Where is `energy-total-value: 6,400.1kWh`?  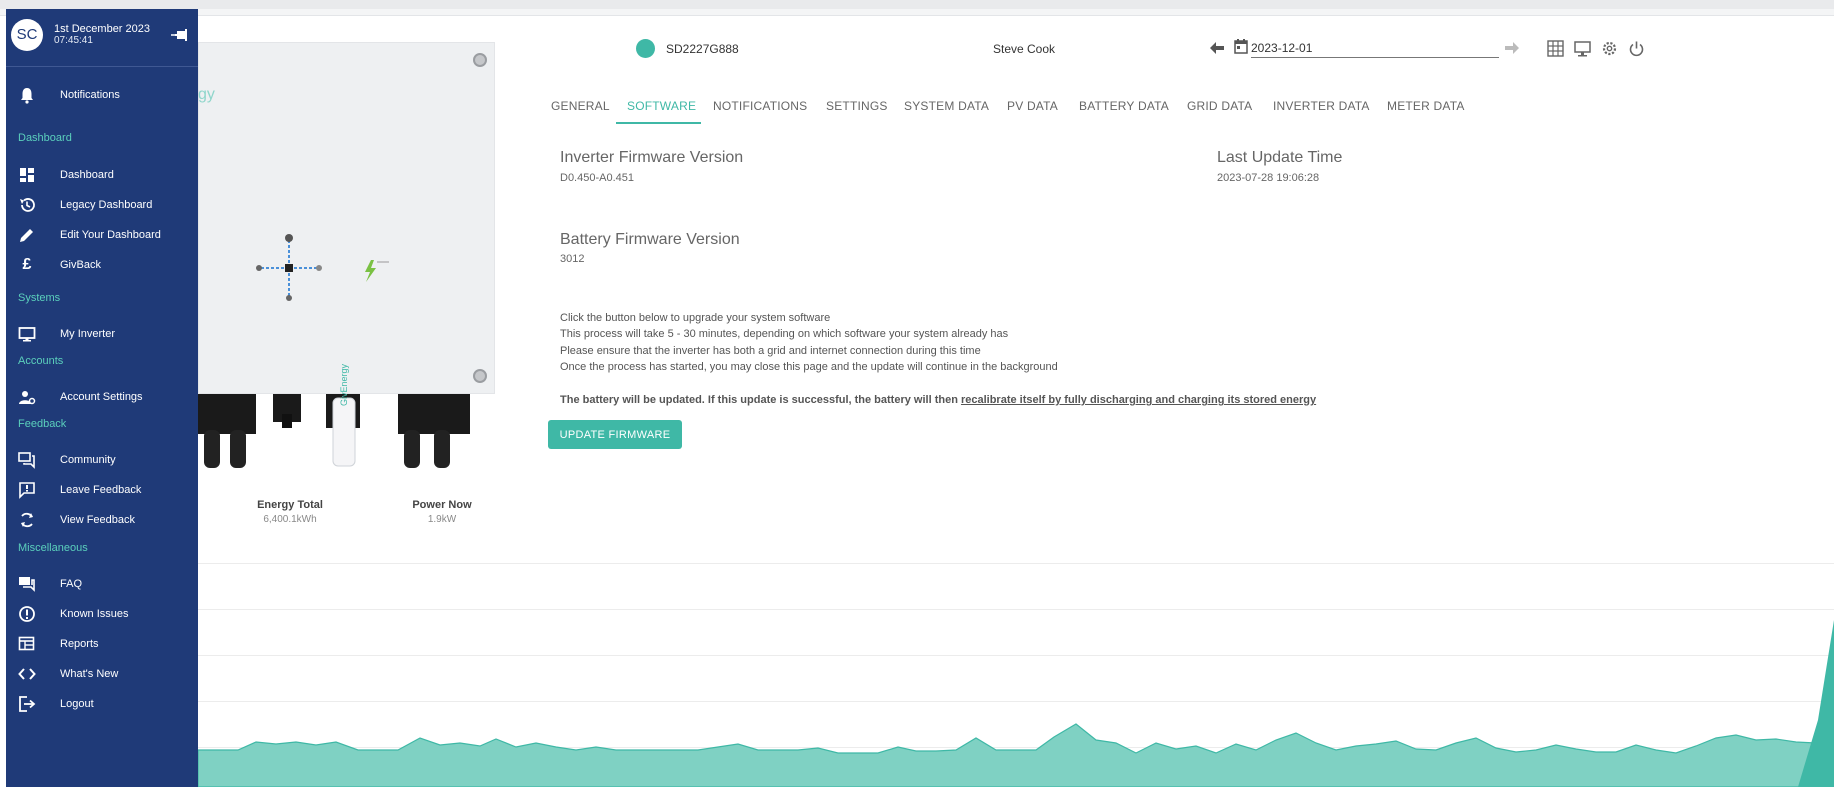
energy-total-value: 6,400.1kWh is located at coordinates (290, 519).